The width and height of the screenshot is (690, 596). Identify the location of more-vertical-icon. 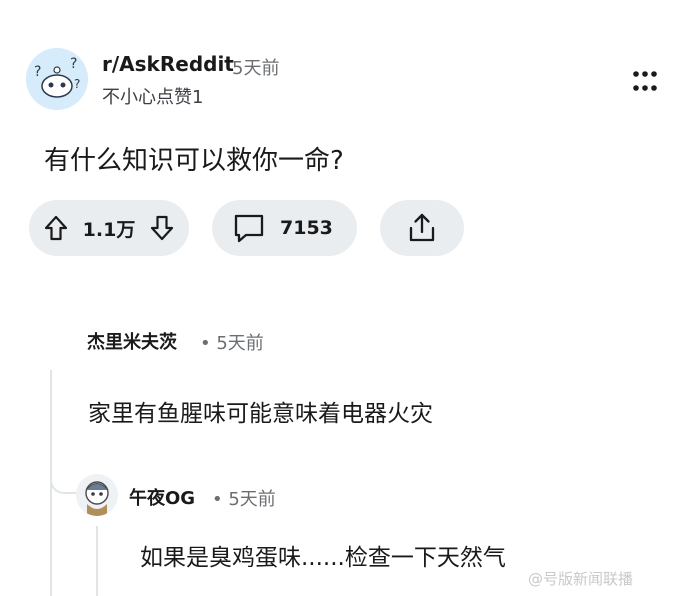
(645, 81).